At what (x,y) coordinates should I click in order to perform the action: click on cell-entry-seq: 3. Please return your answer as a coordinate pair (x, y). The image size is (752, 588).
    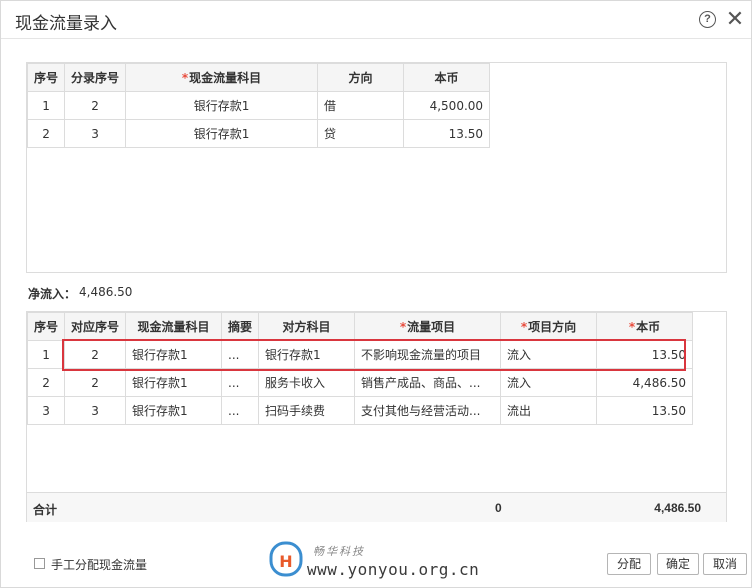
    Looking at the image, I should click on (95, 133).